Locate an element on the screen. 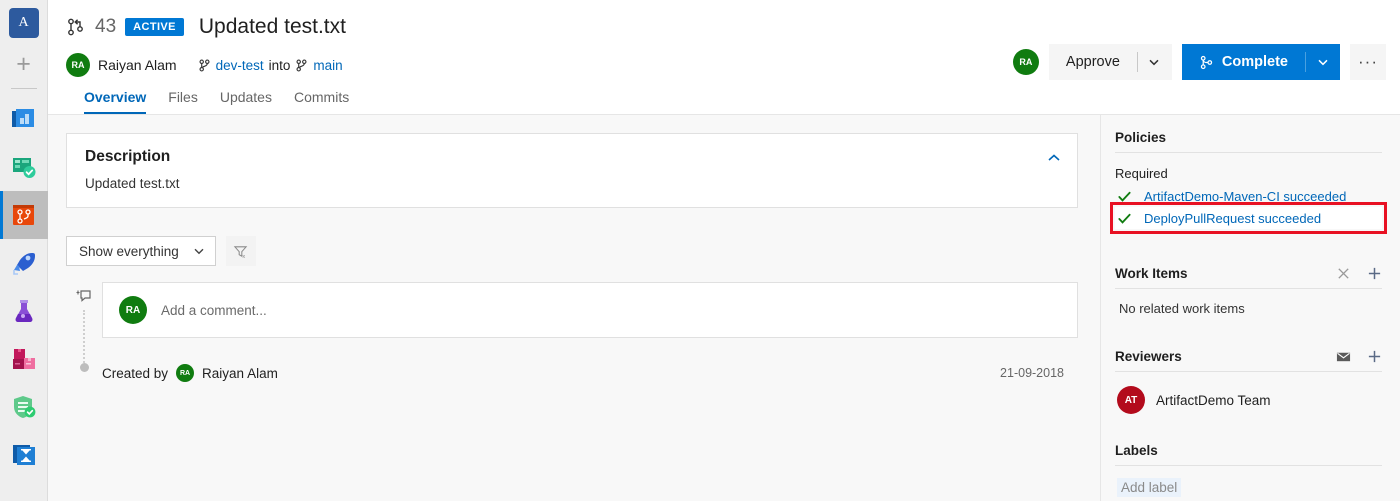 The width and height of the screenshot is (1400, 501). sidebar-item-boards is located at coordinates (24, 167).